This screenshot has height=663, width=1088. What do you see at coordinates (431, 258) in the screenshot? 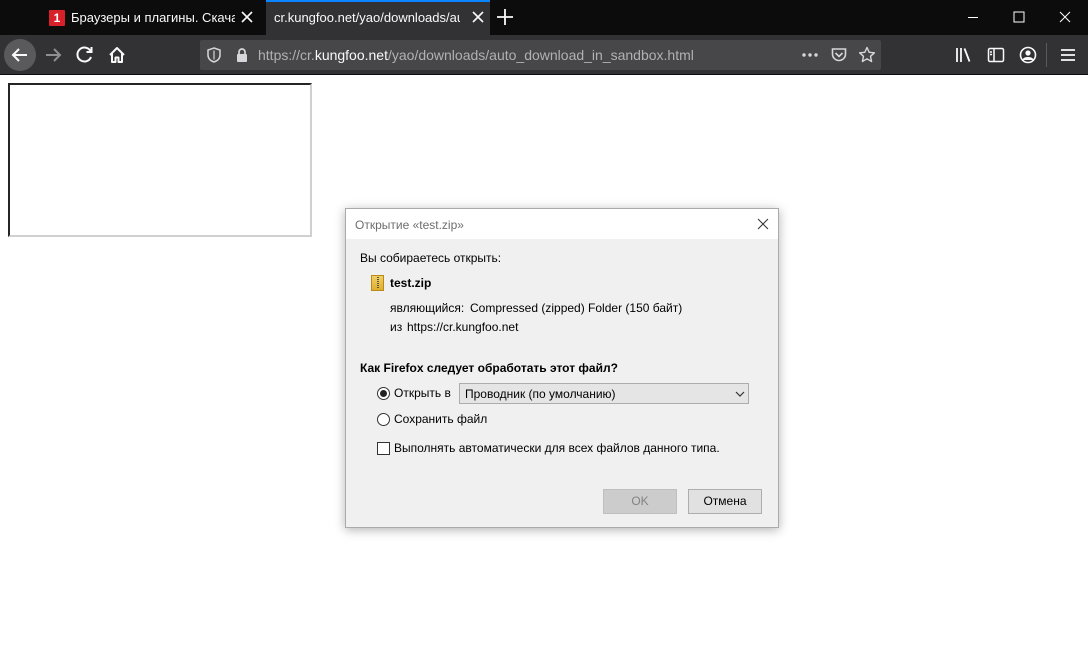
I see `intro-text: Вы собираетесь открыть:` at bounding box center [431, 258].